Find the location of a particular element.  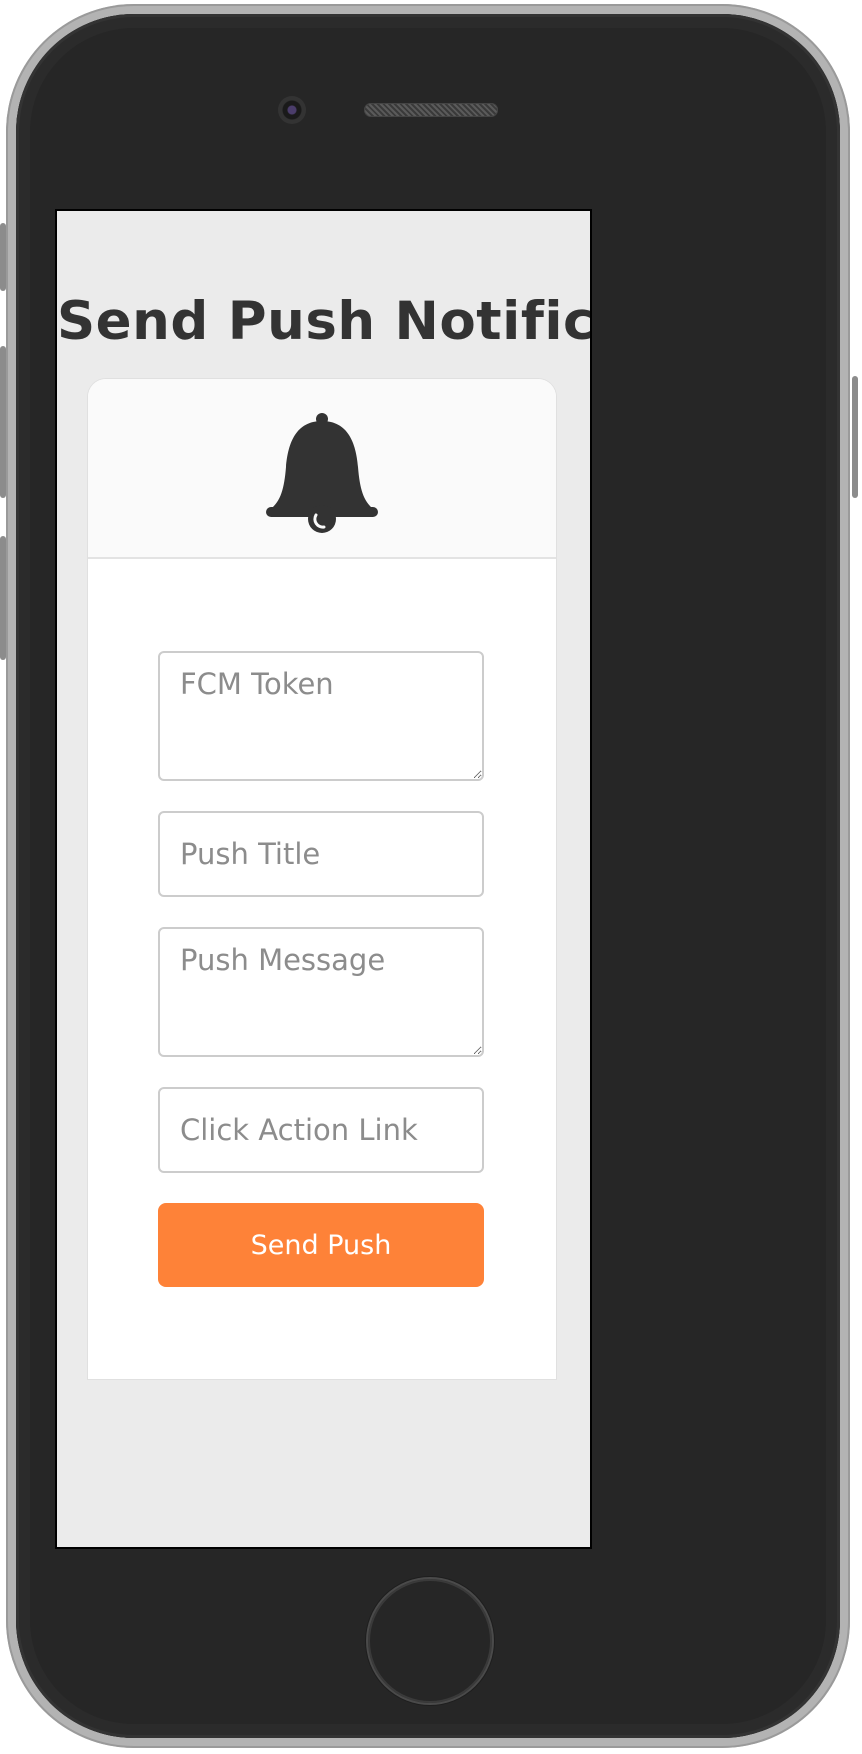

click-action-link-field is located at coordinates (321, 1130).